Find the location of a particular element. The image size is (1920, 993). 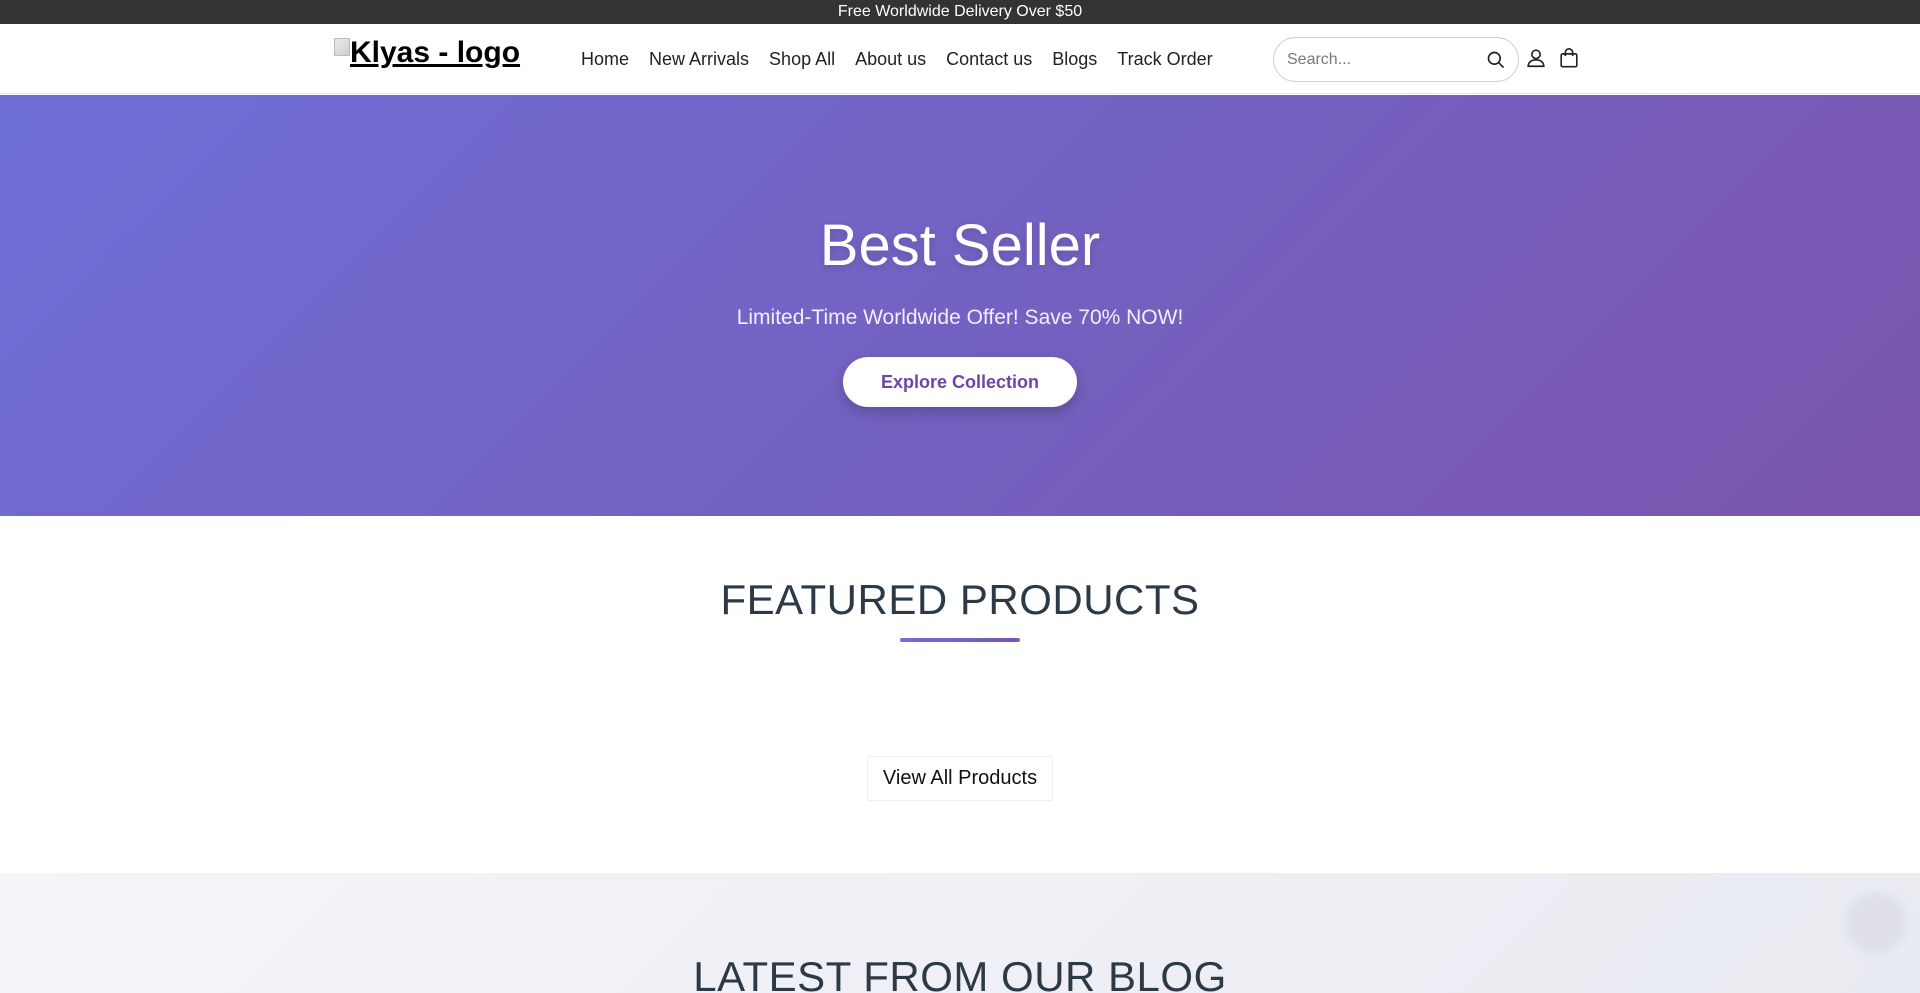

search-input is located at coordinates (1382, 59).